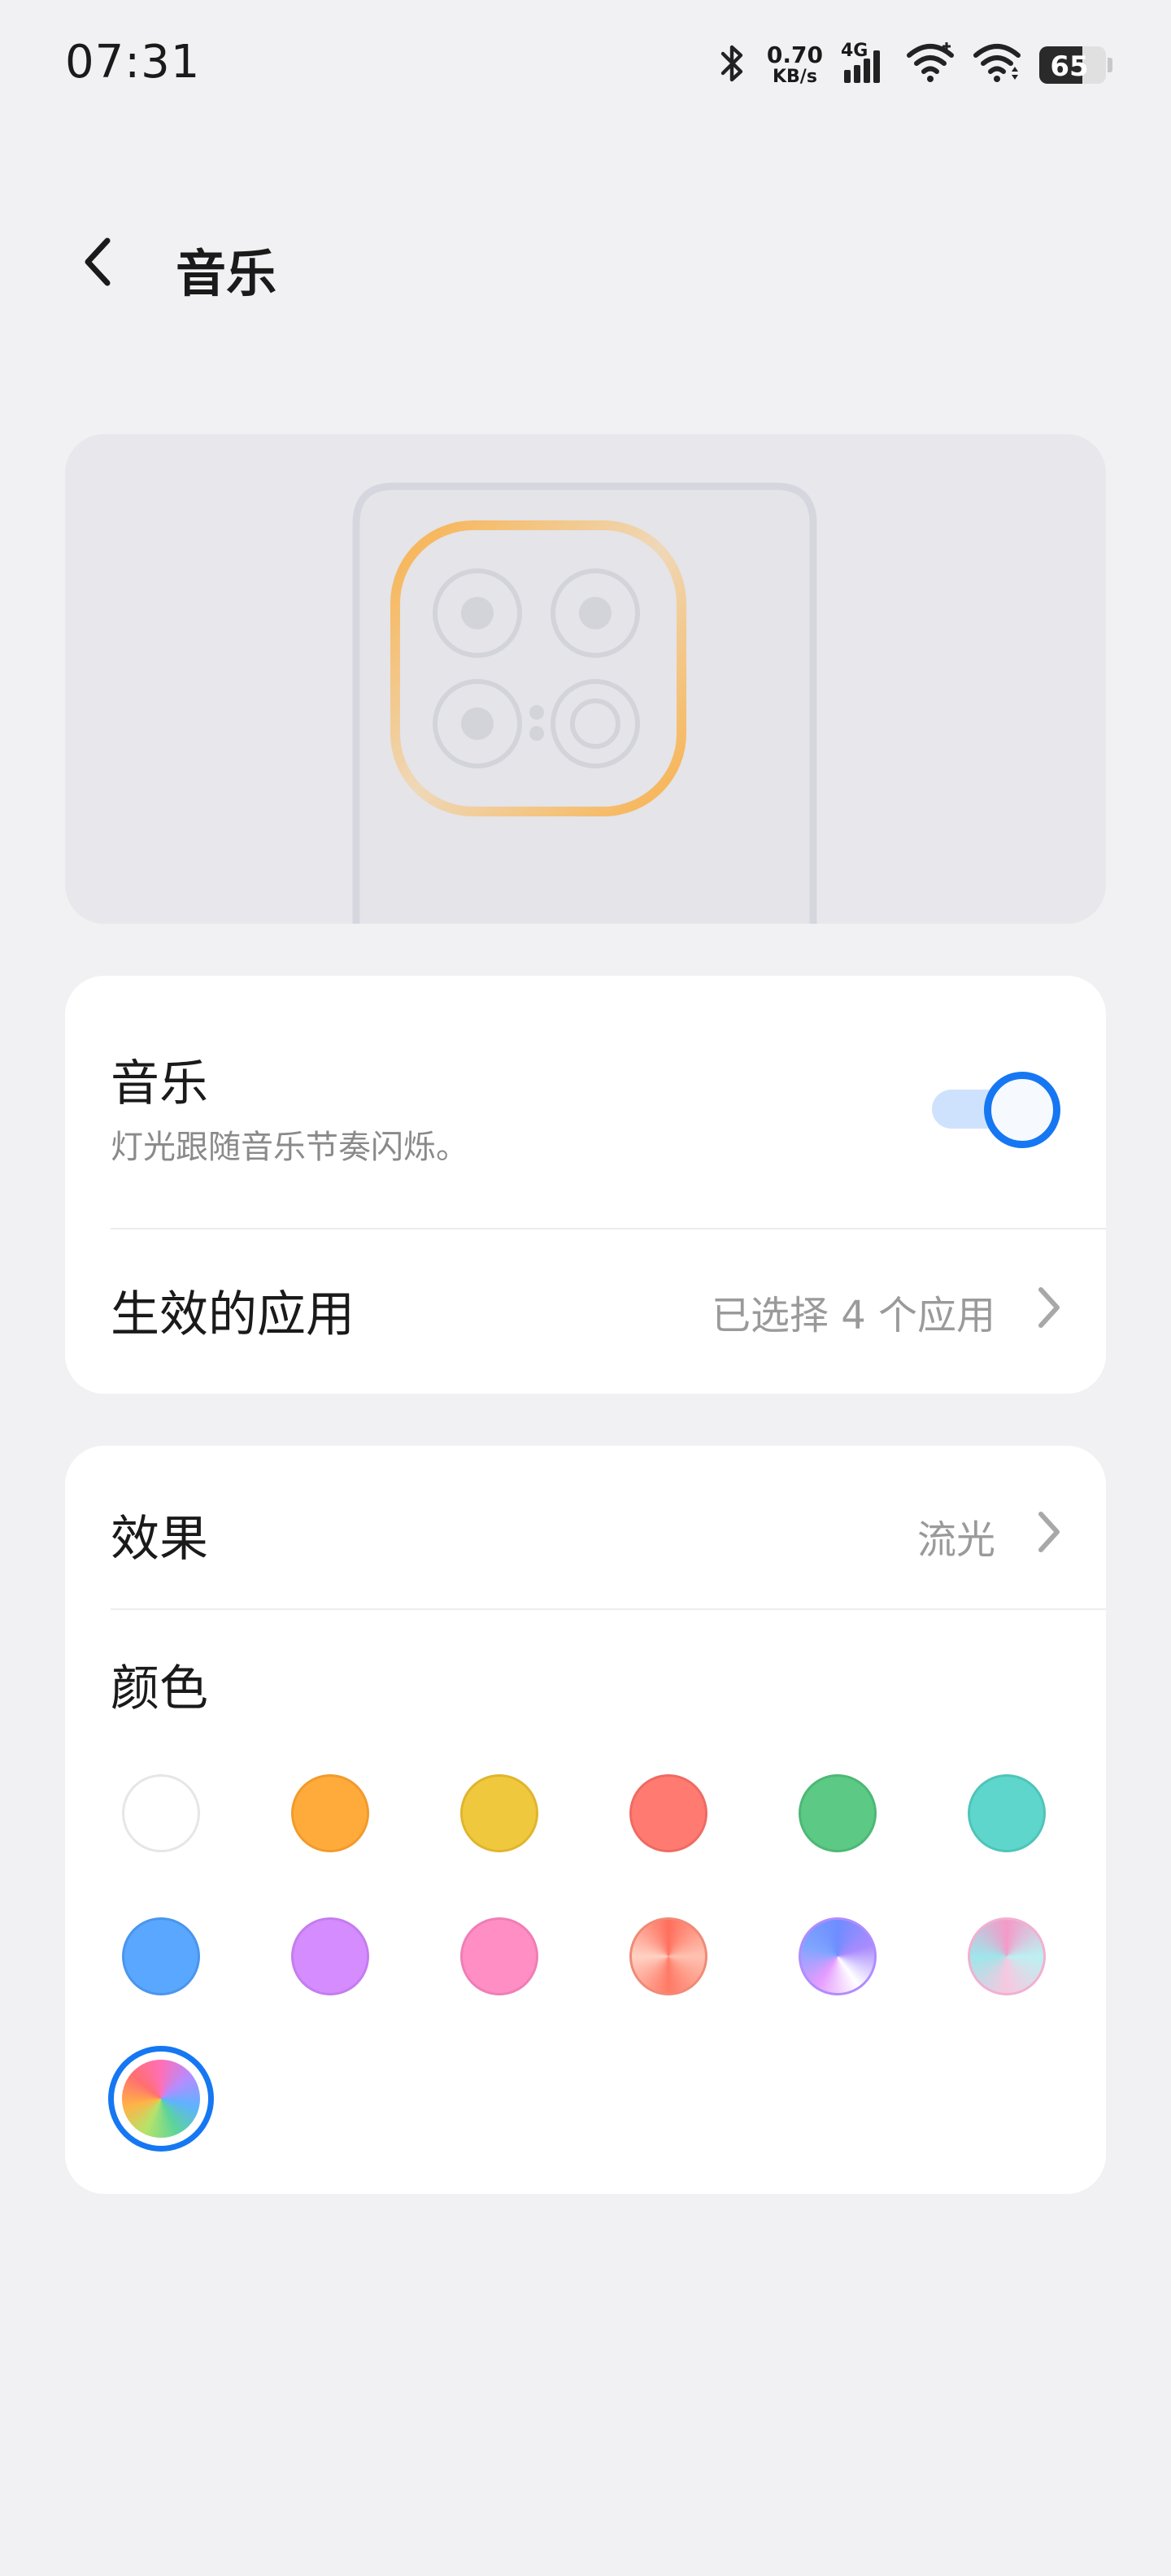  I want to click on effective-apps-label: 生效的应用, so click(233, 1315).